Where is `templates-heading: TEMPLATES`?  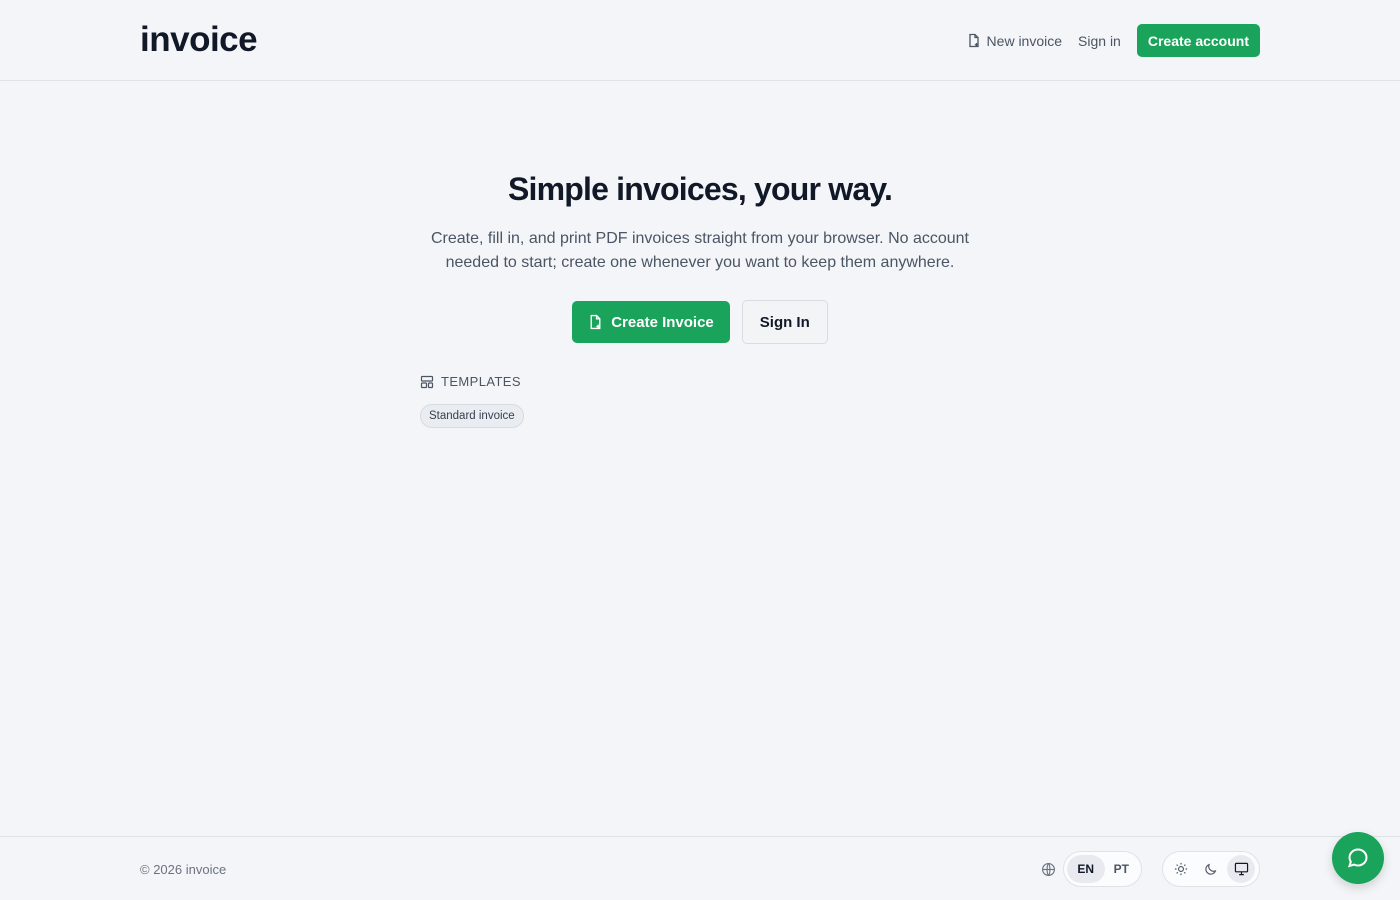
templates-heading: TEMPLATES is located at coordinates (472, 381).